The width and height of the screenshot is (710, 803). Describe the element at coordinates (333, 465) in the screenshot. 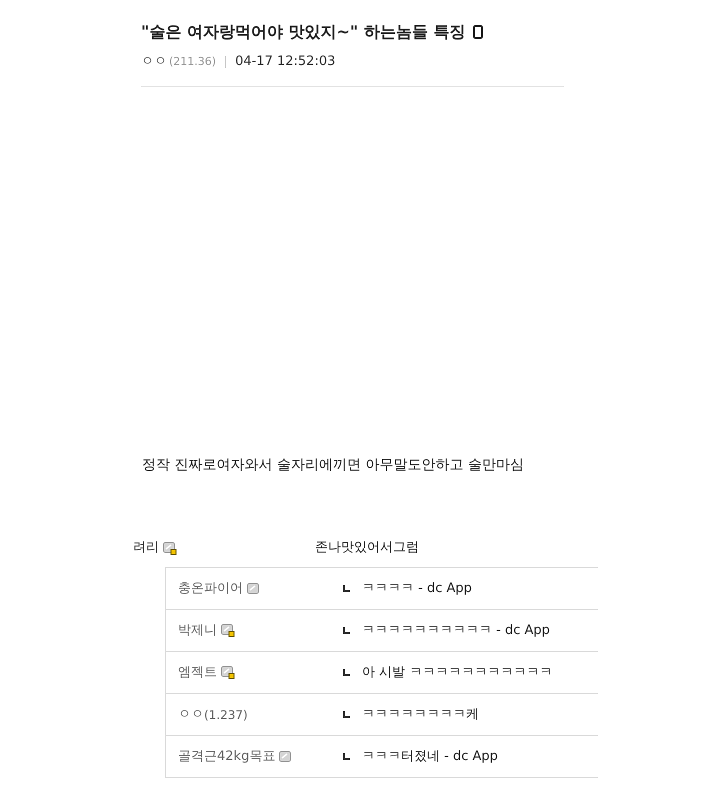

I see `post-body: 정작 진짜로여자와서 술자리에끼면 아무말도안하고 술만마심` at that location.